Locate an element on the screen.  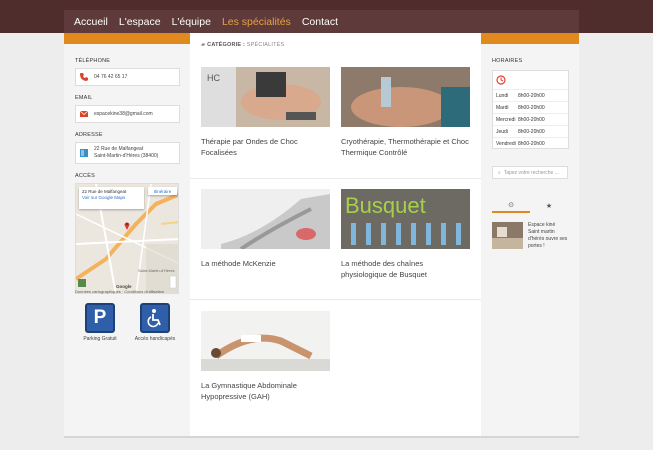
access-badge-label: Accès handicapés is located at coordinates (155, 339).